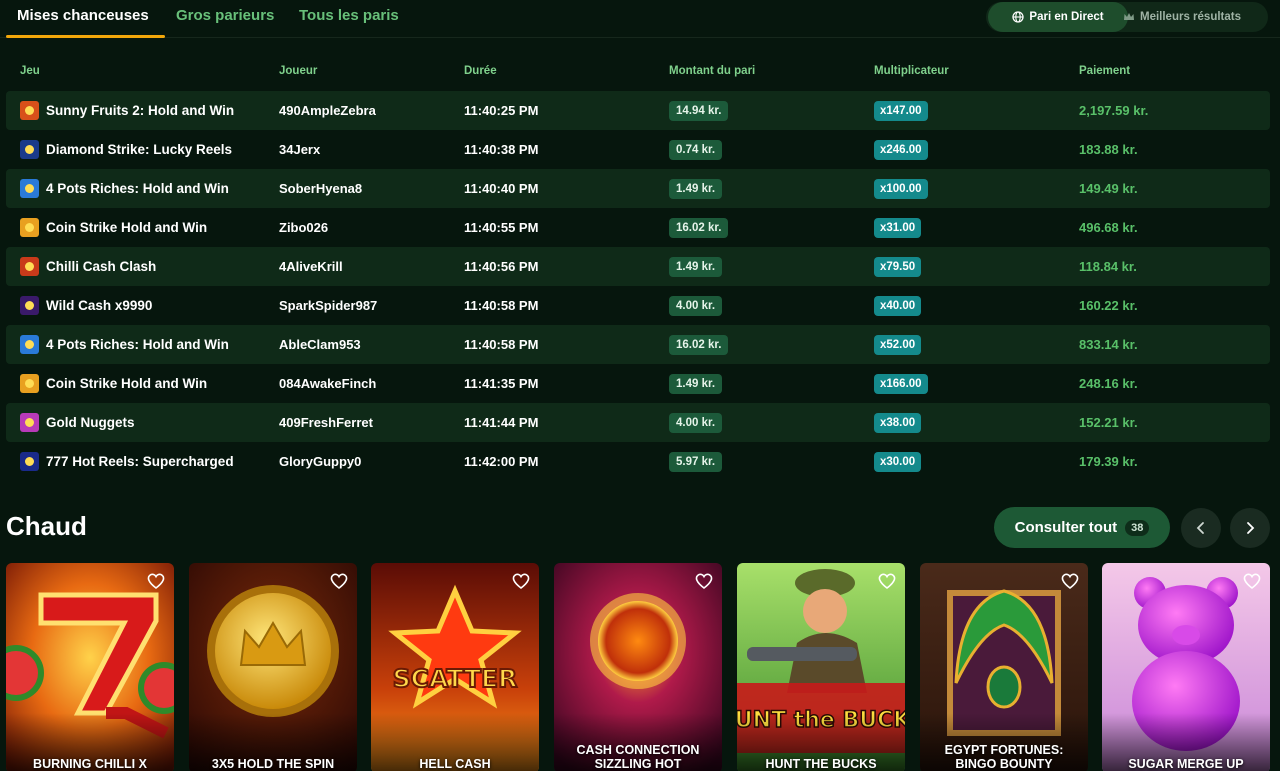 The image size is (1280, 771). I want to click on payout-amount: 248.16 kr., so click(1108, 383).